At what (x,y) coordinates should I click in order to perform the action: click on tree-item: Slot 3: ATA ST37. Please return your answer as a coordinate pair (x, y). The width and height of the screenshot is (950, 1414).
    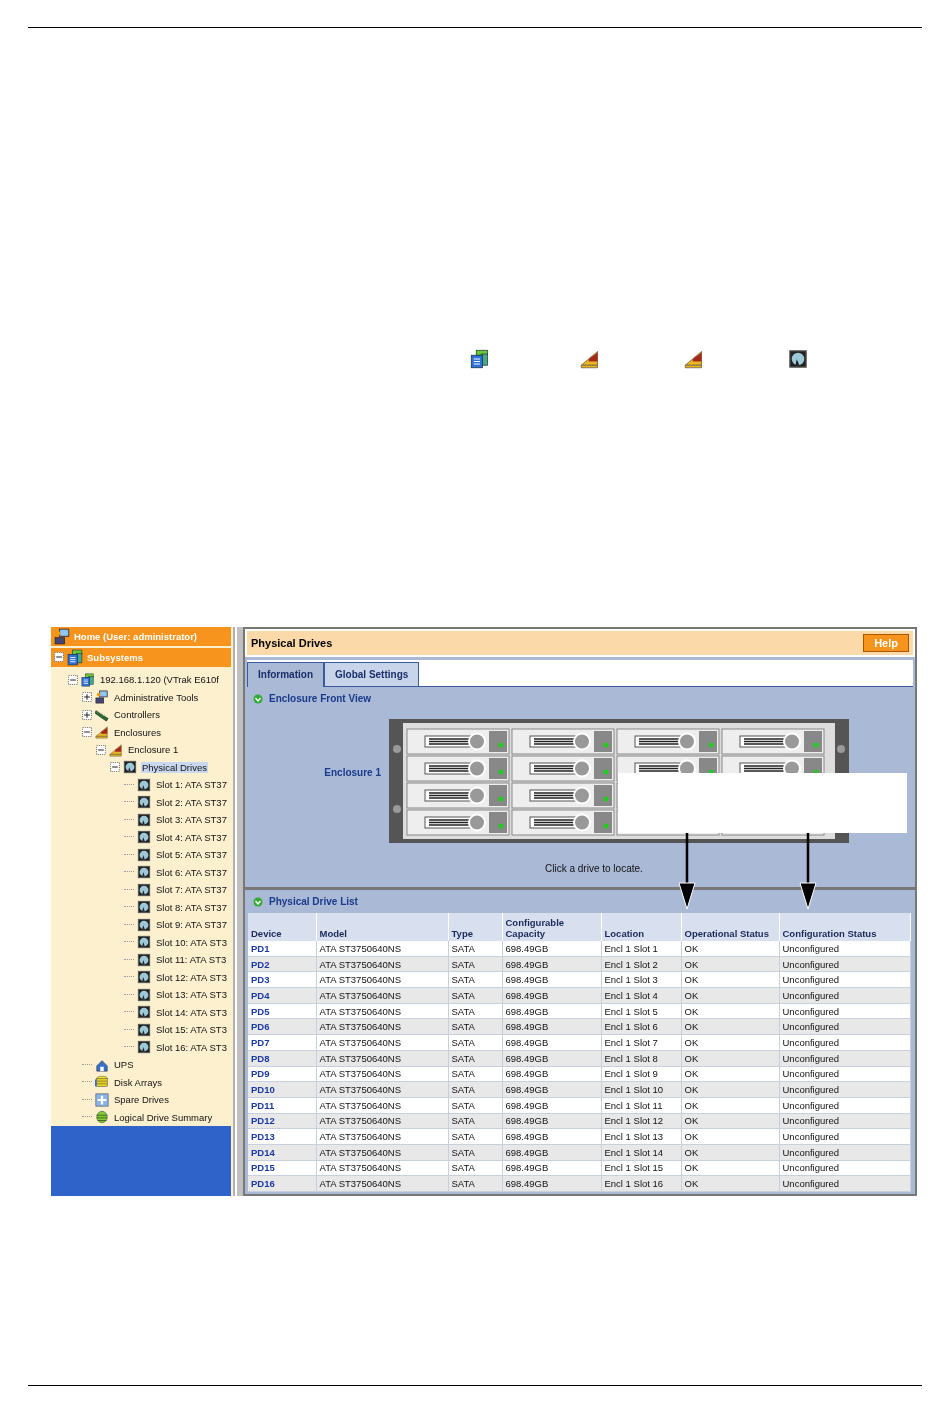
    Looking at the image, I should click on (191, 820).